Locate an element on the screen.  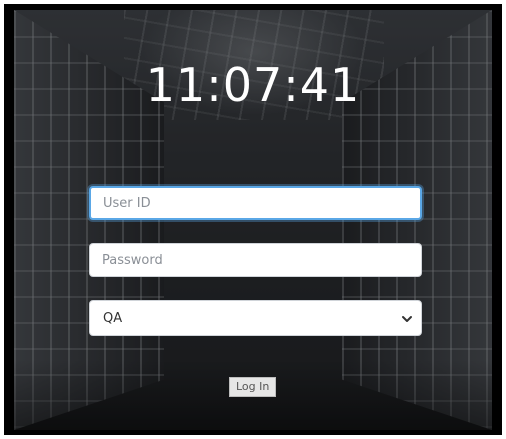
clock-display: 11:07:41 is located at coordinates (253, 85).